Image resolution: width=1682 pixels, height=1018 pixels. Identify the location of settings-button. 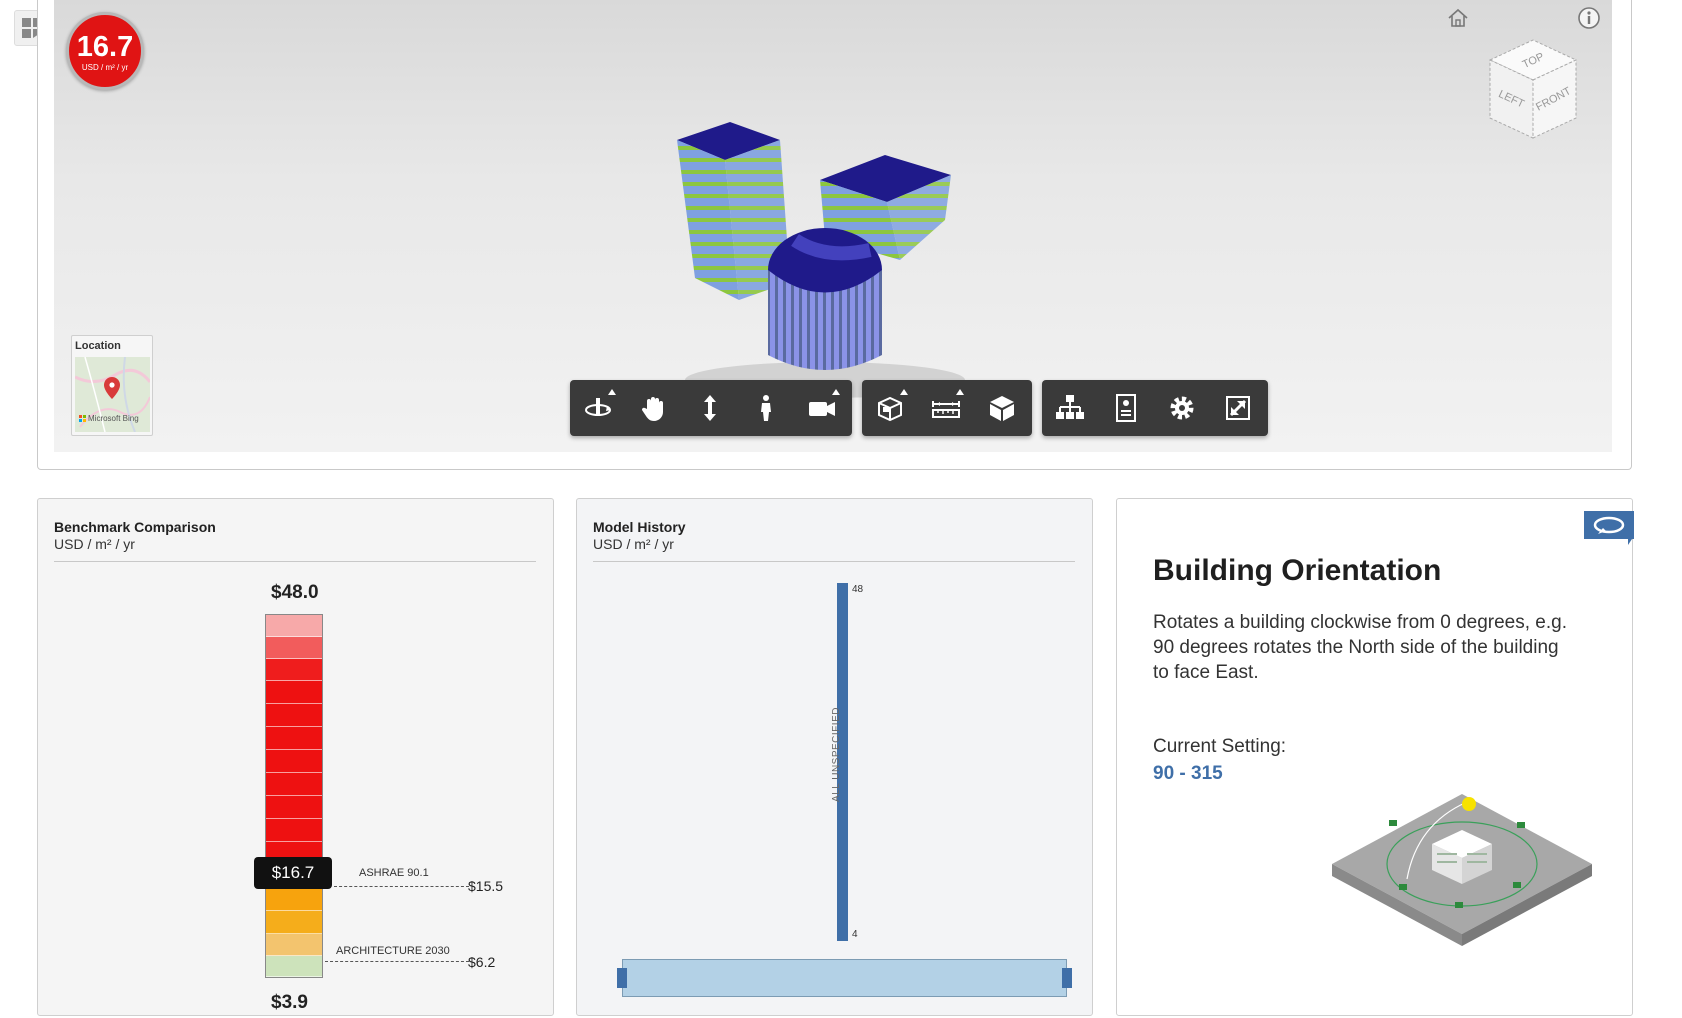
(1182, 408).